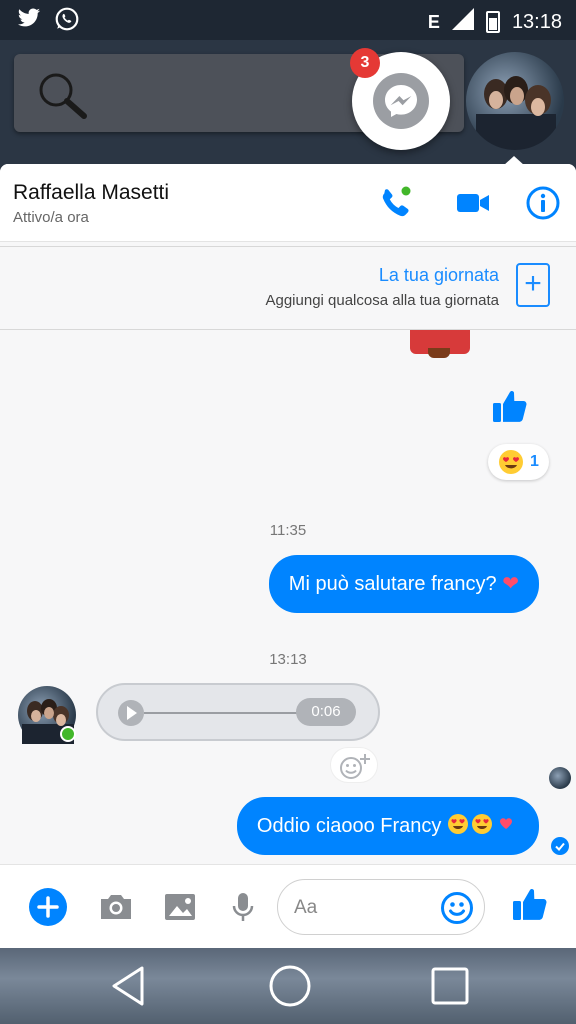 The width and height of the screenshot is (576, 1024). I want to click on contact-name: Raffaella Masetti, so click(91, 193).